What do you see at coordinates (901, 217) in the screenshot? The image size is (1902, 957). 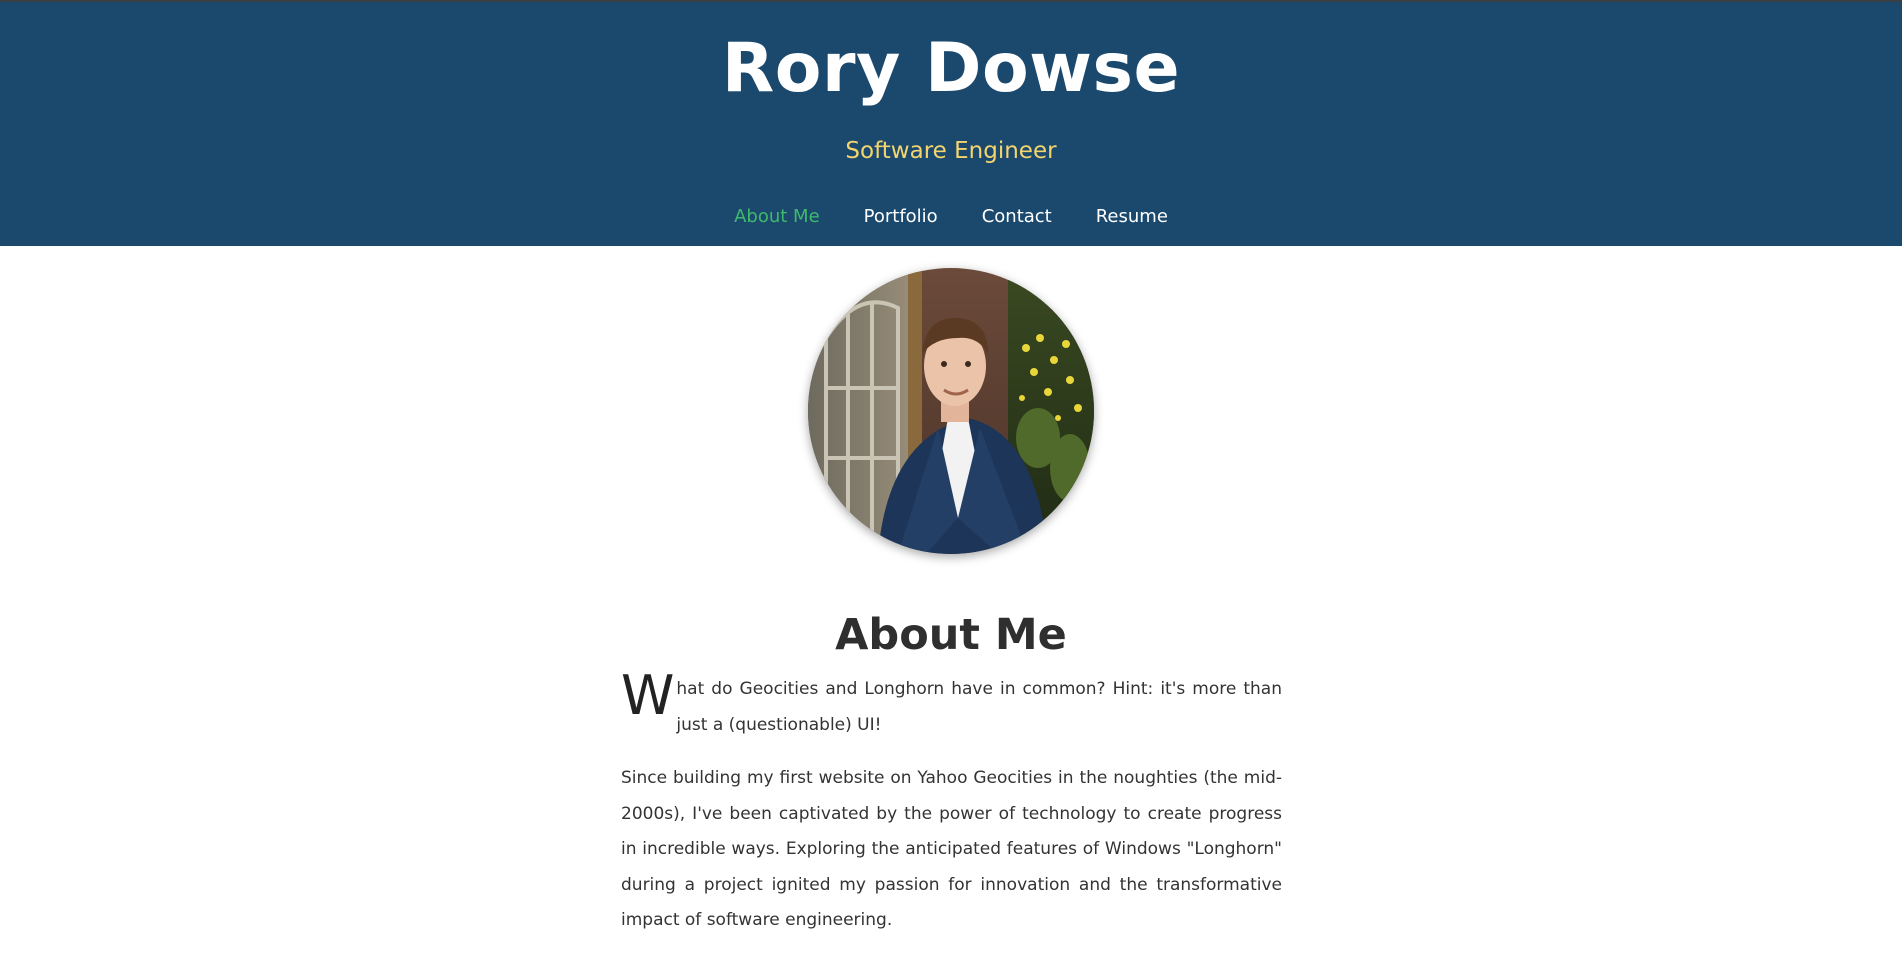 I see `nav-portfolio: Portfolio` at bounding box center [901, 217].